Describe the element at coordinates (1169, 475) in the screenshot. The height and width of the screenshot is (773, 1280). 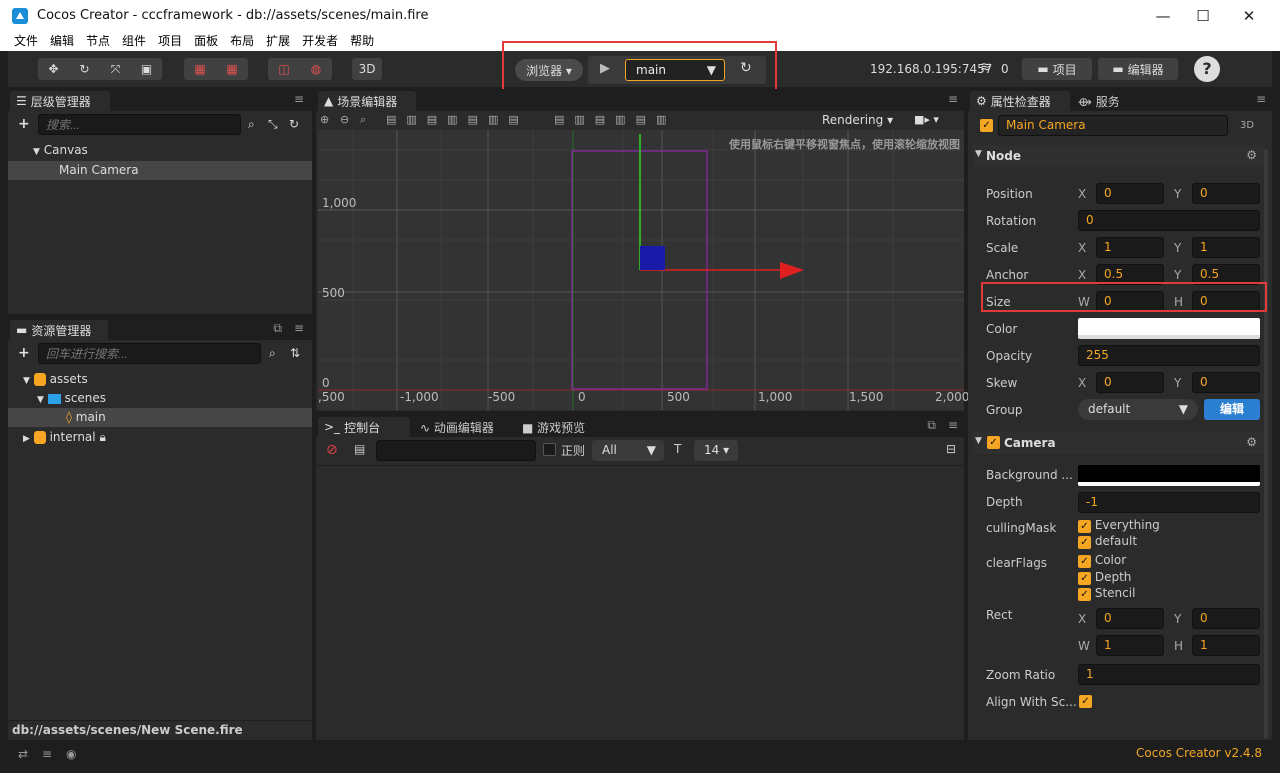
I see `background-color-swatch` at that location.